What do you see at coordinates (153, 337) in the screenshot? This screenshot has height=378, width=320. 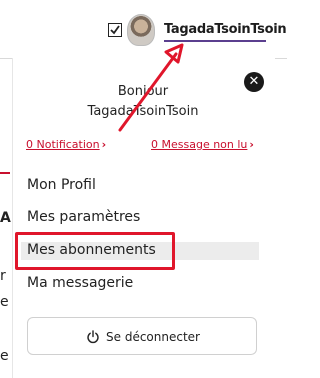 I see `logout-label: Se déconnecter` at bounding box center [153, 337].